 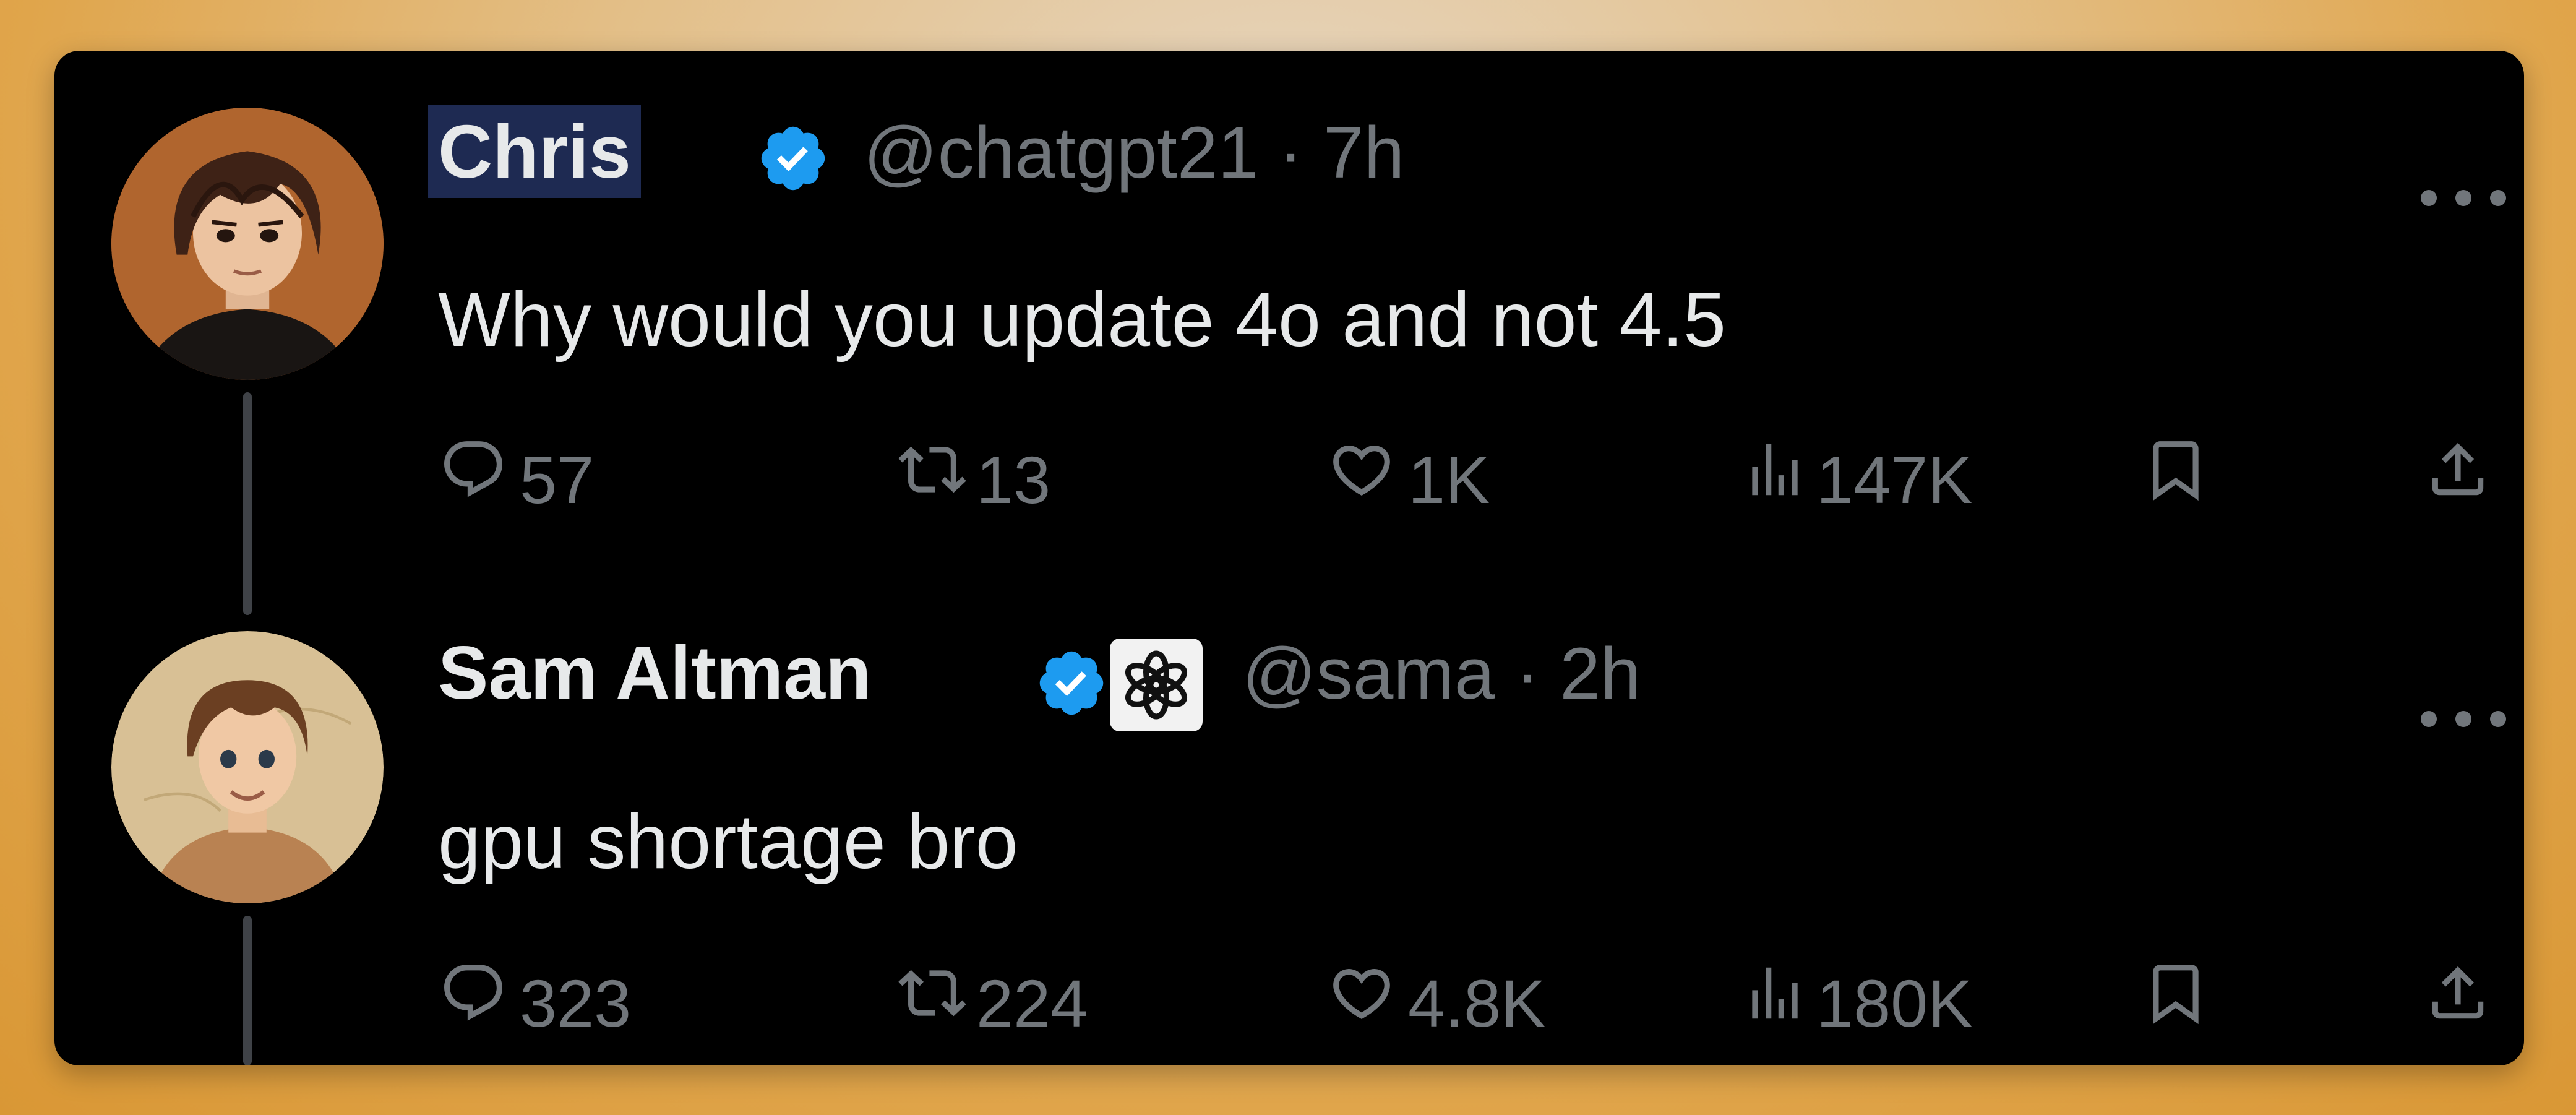 What do you see at coordinates (557, 480) in the screenshot?
I see `reply-count: 57` at bounding box center [557, 480].